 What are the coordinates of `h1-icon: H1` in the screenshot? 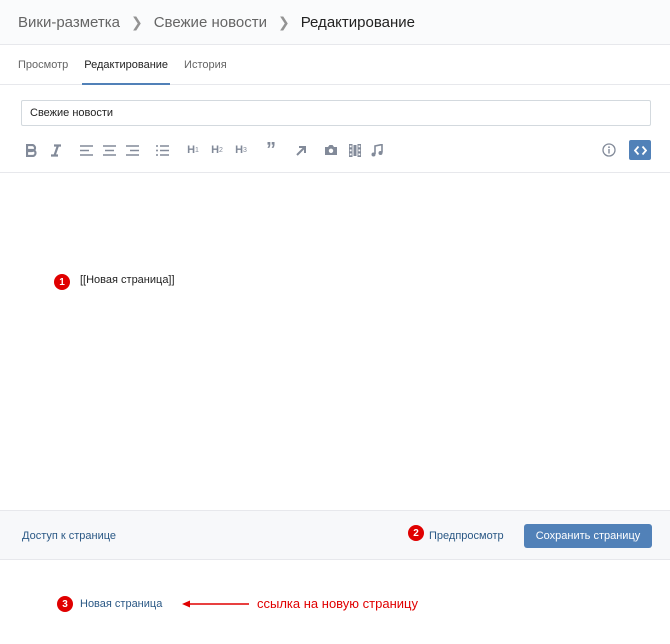 It's located at (193, 150).